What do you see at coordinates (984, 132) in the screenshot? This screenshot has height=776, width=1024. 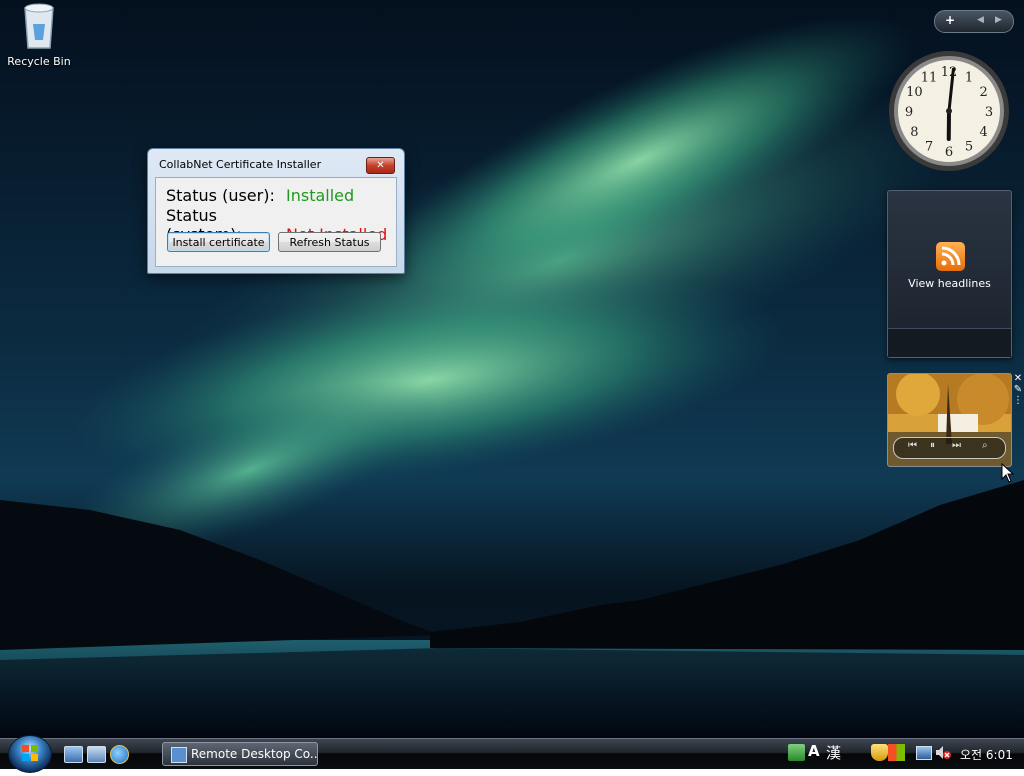 I see `clock-numeral: 4` at bounding box center [984, 132].